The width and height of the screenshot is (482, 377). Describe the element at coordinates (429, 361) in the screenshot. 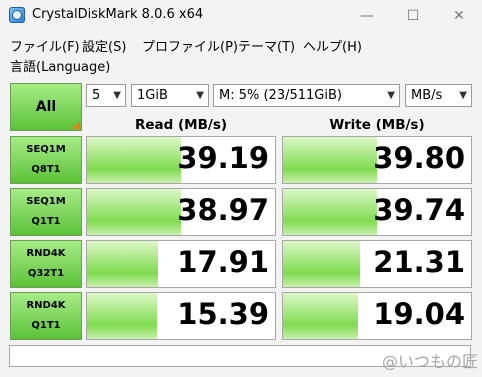

I see `watermark: @いつもの匠` at that location.